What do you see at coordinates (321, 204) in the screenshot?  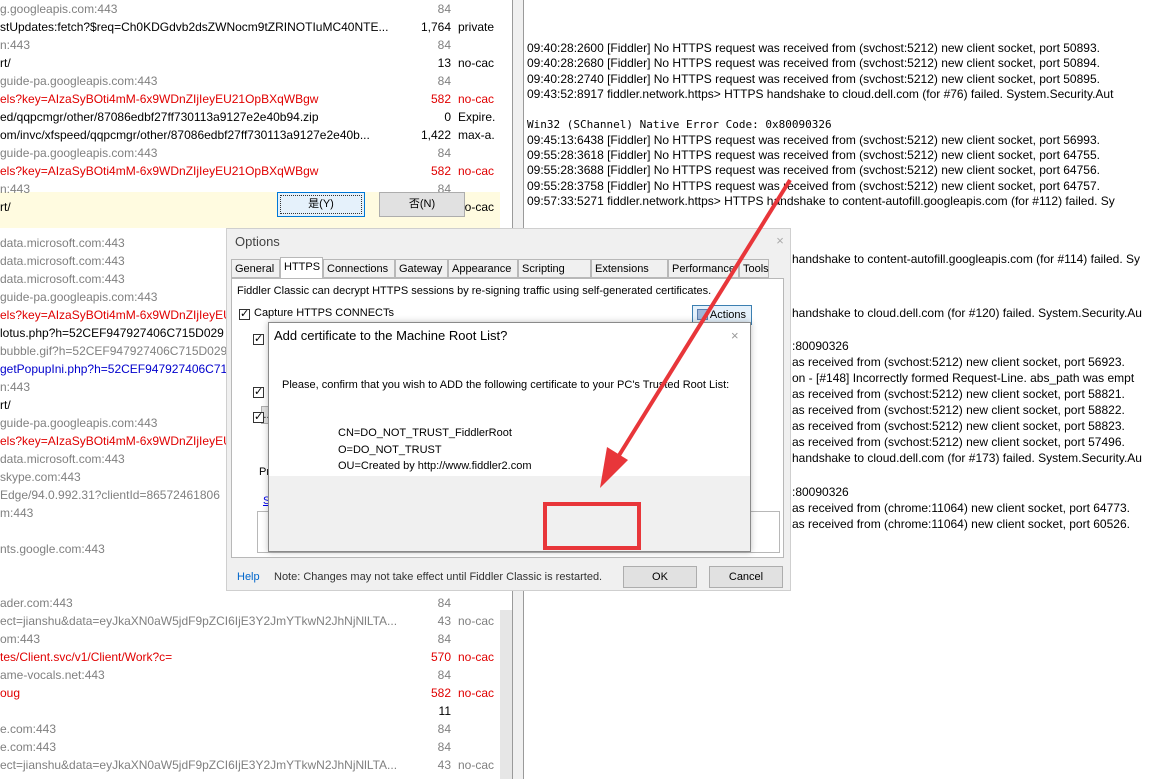 I see `yes-button: 是(Y)` at bounding box center [321, 204].